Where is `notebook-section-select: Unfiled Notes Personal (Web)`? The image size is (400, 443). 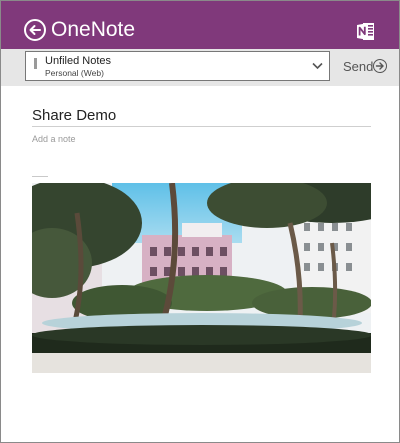
notebook-section-select: Unfiled Notes Personal (Web) is located at coordinates (177, 66).